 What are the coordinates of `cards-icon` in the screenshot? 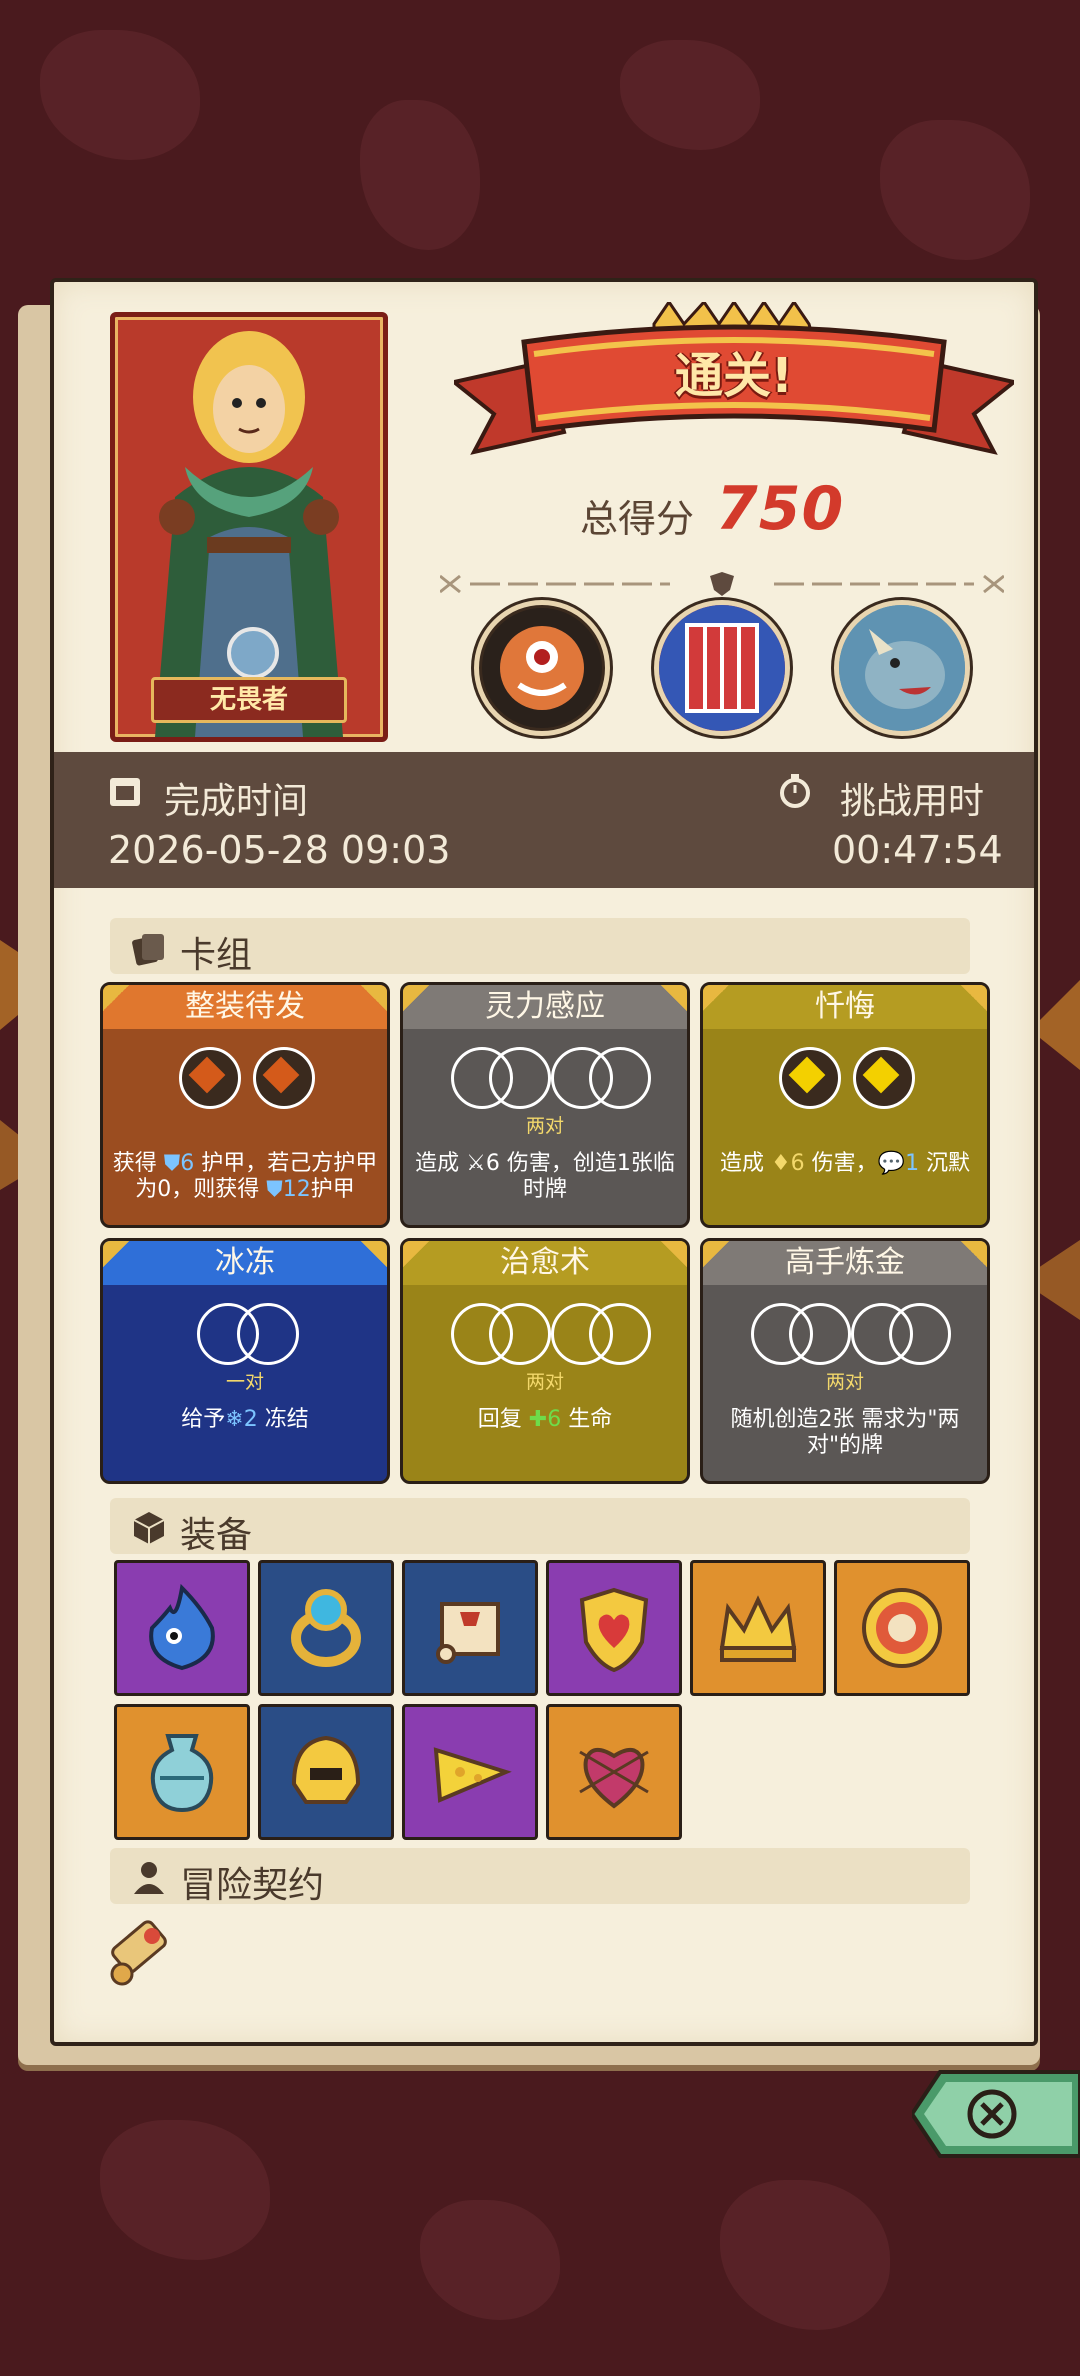 It's located at (148, 950).